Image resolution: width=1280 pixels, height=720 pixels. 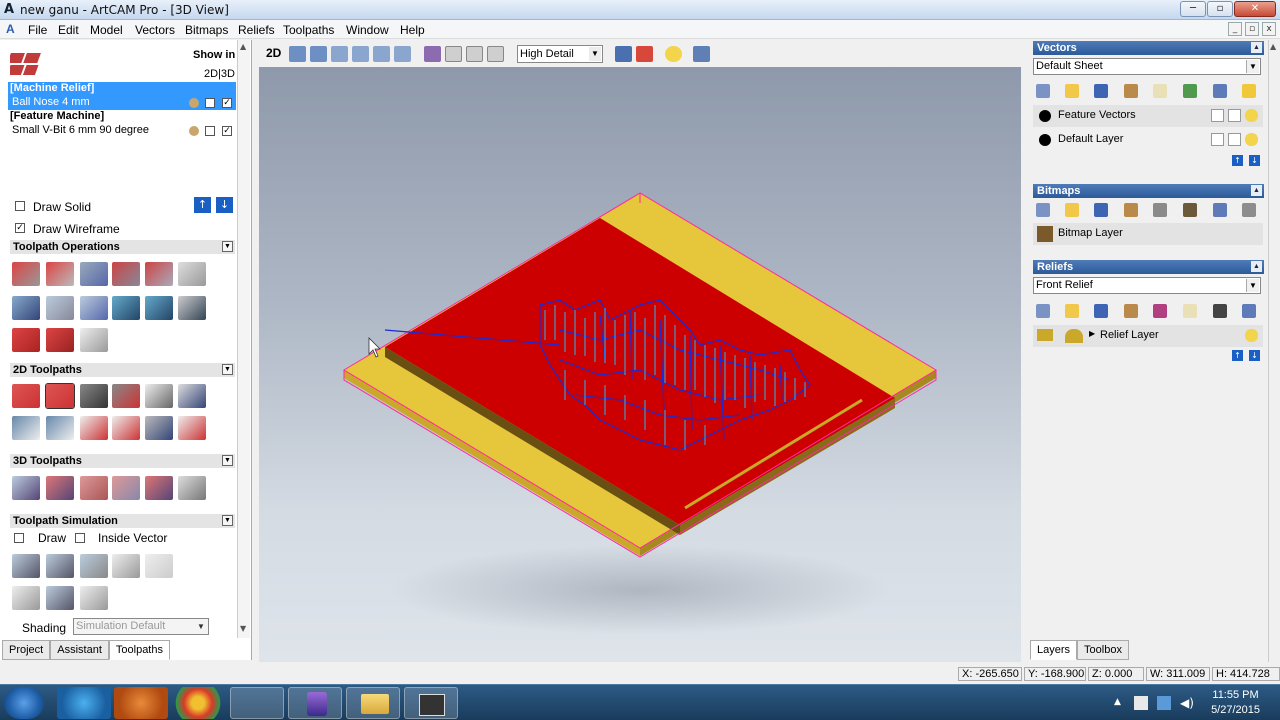 What do you see at coordinates (19, 538) in the screenshot?
I see `sim-draw-checkbox` at bounding box center [19, 538].